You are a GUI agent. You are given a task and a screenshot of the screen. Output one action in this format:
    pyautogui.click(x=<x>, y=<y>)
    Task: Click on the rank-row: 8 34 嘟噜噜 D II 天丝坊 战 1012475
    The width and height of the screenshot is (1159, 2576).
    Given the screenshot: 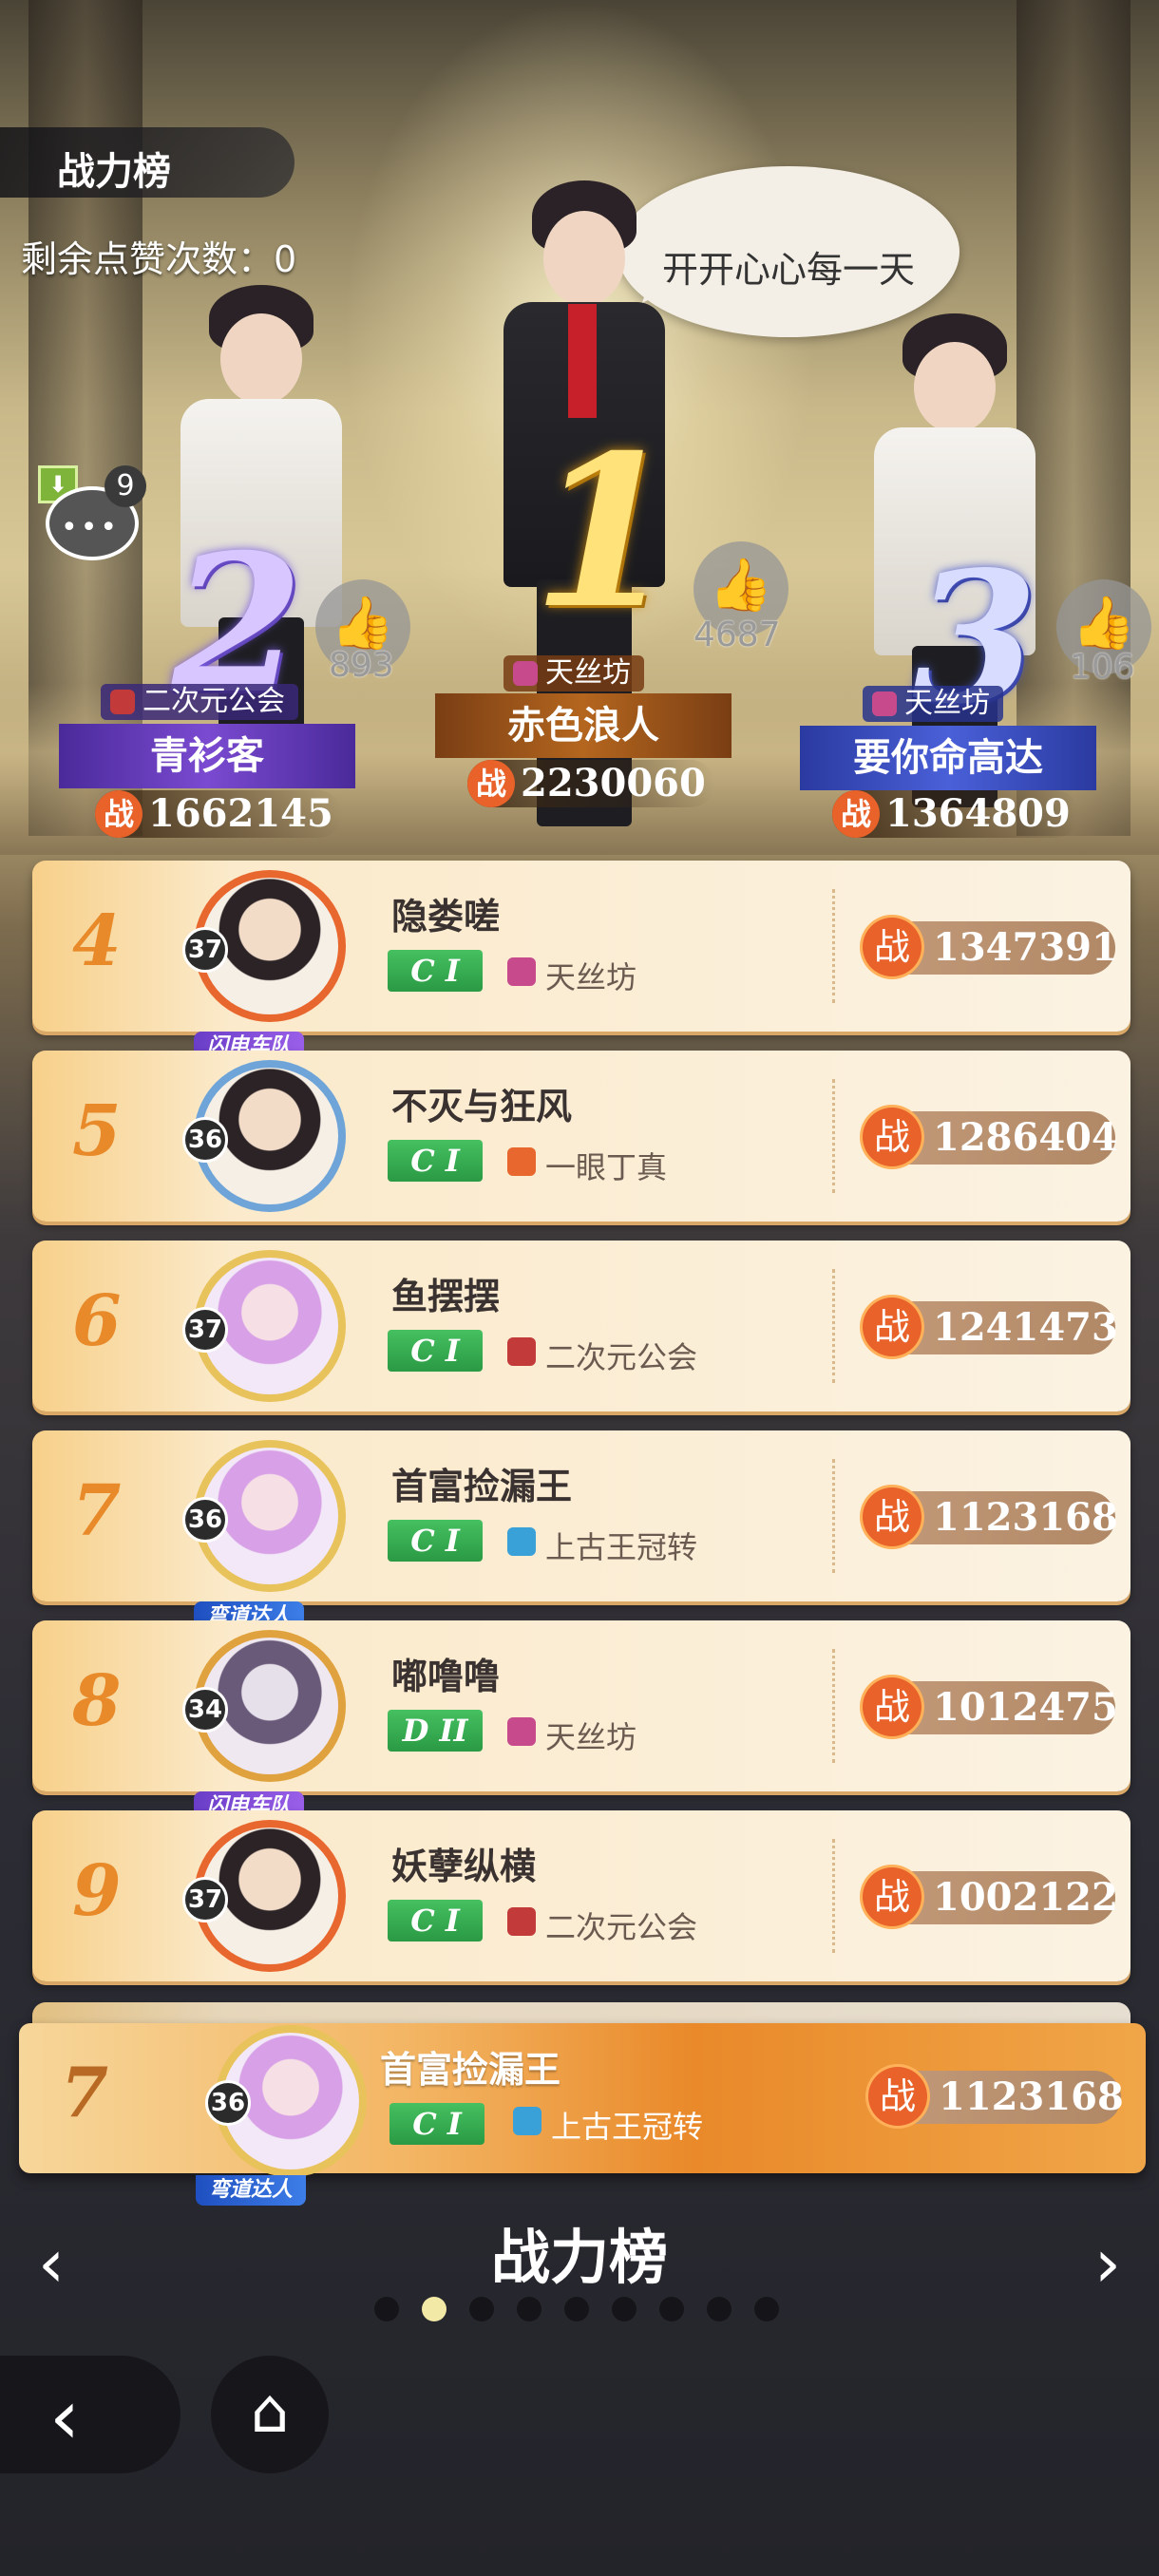 What is the action you would take?
    pyautogui.click(x=581, y=1705)
    